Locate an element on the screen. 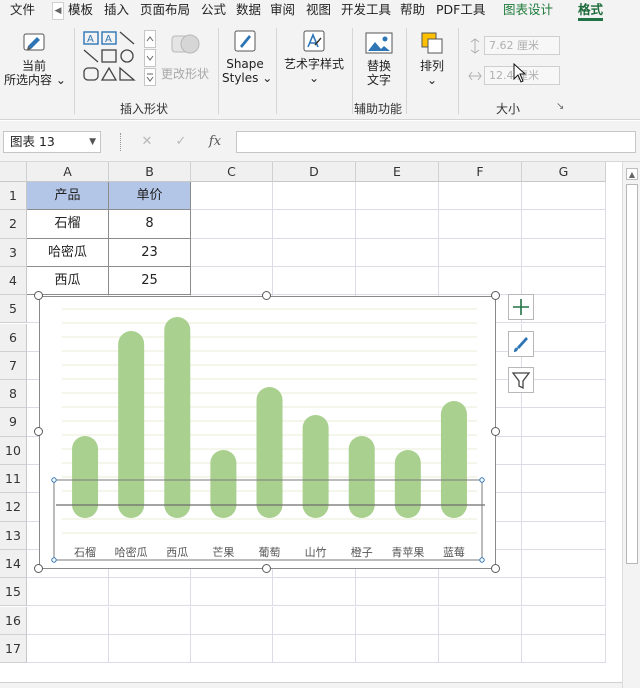 The height and width of the screenshot is (688, 640). row-header: 1 is located at coordinates (13, 196).